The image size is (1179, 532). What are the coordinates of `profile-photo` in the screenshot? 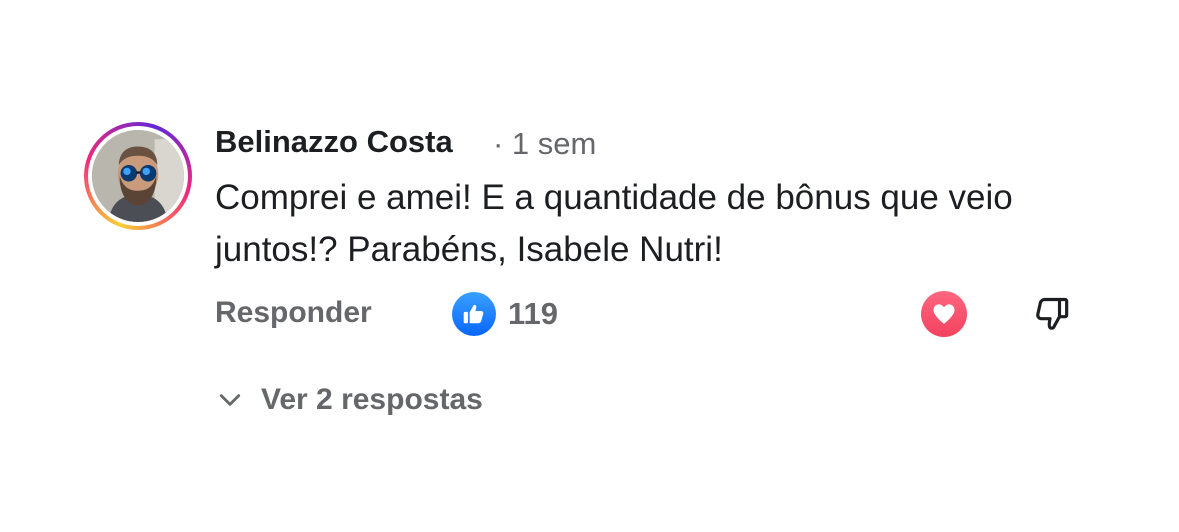 It's located at (138, 176).